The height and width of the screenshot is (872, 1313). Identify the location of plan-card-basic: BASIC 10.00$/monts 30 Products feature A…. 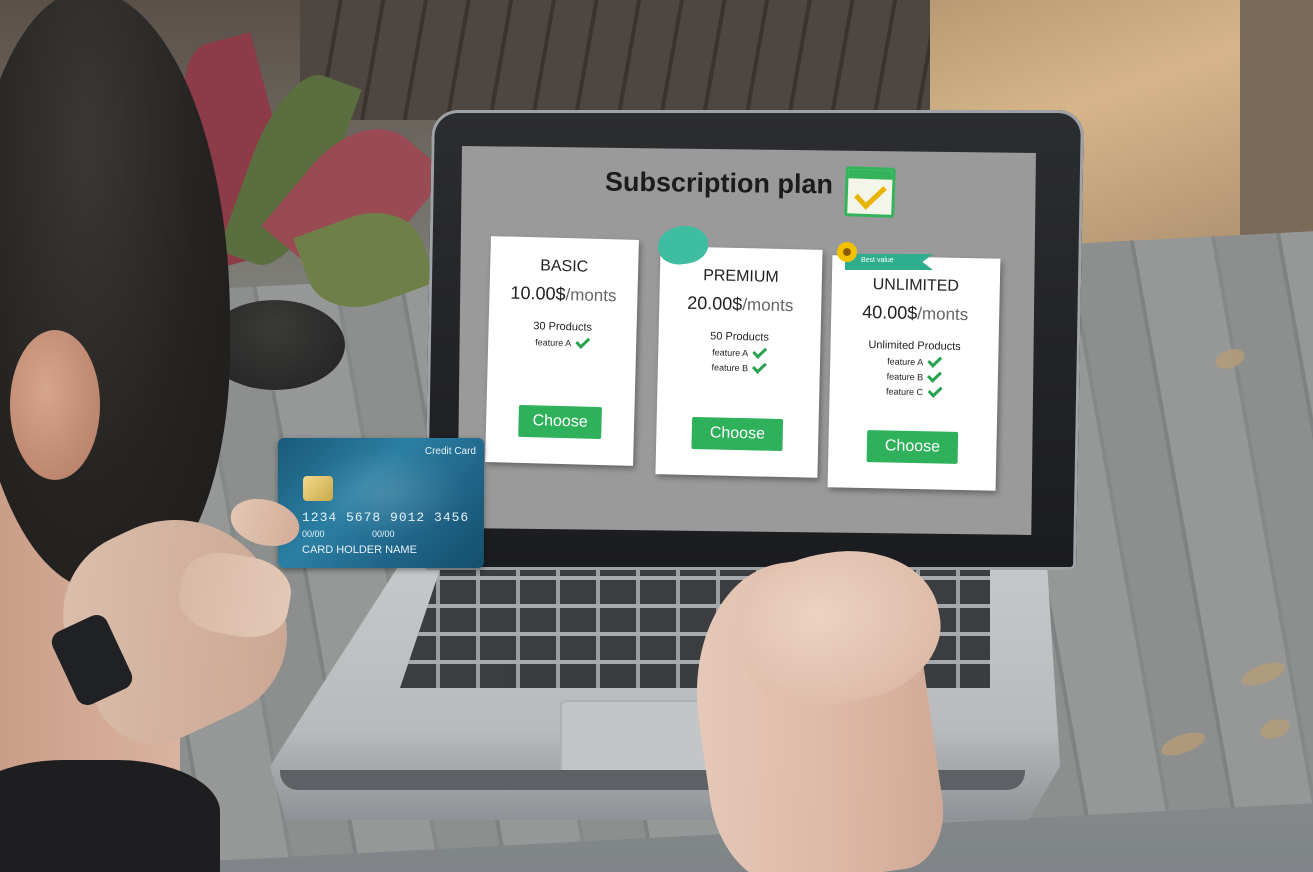
(562, 351).